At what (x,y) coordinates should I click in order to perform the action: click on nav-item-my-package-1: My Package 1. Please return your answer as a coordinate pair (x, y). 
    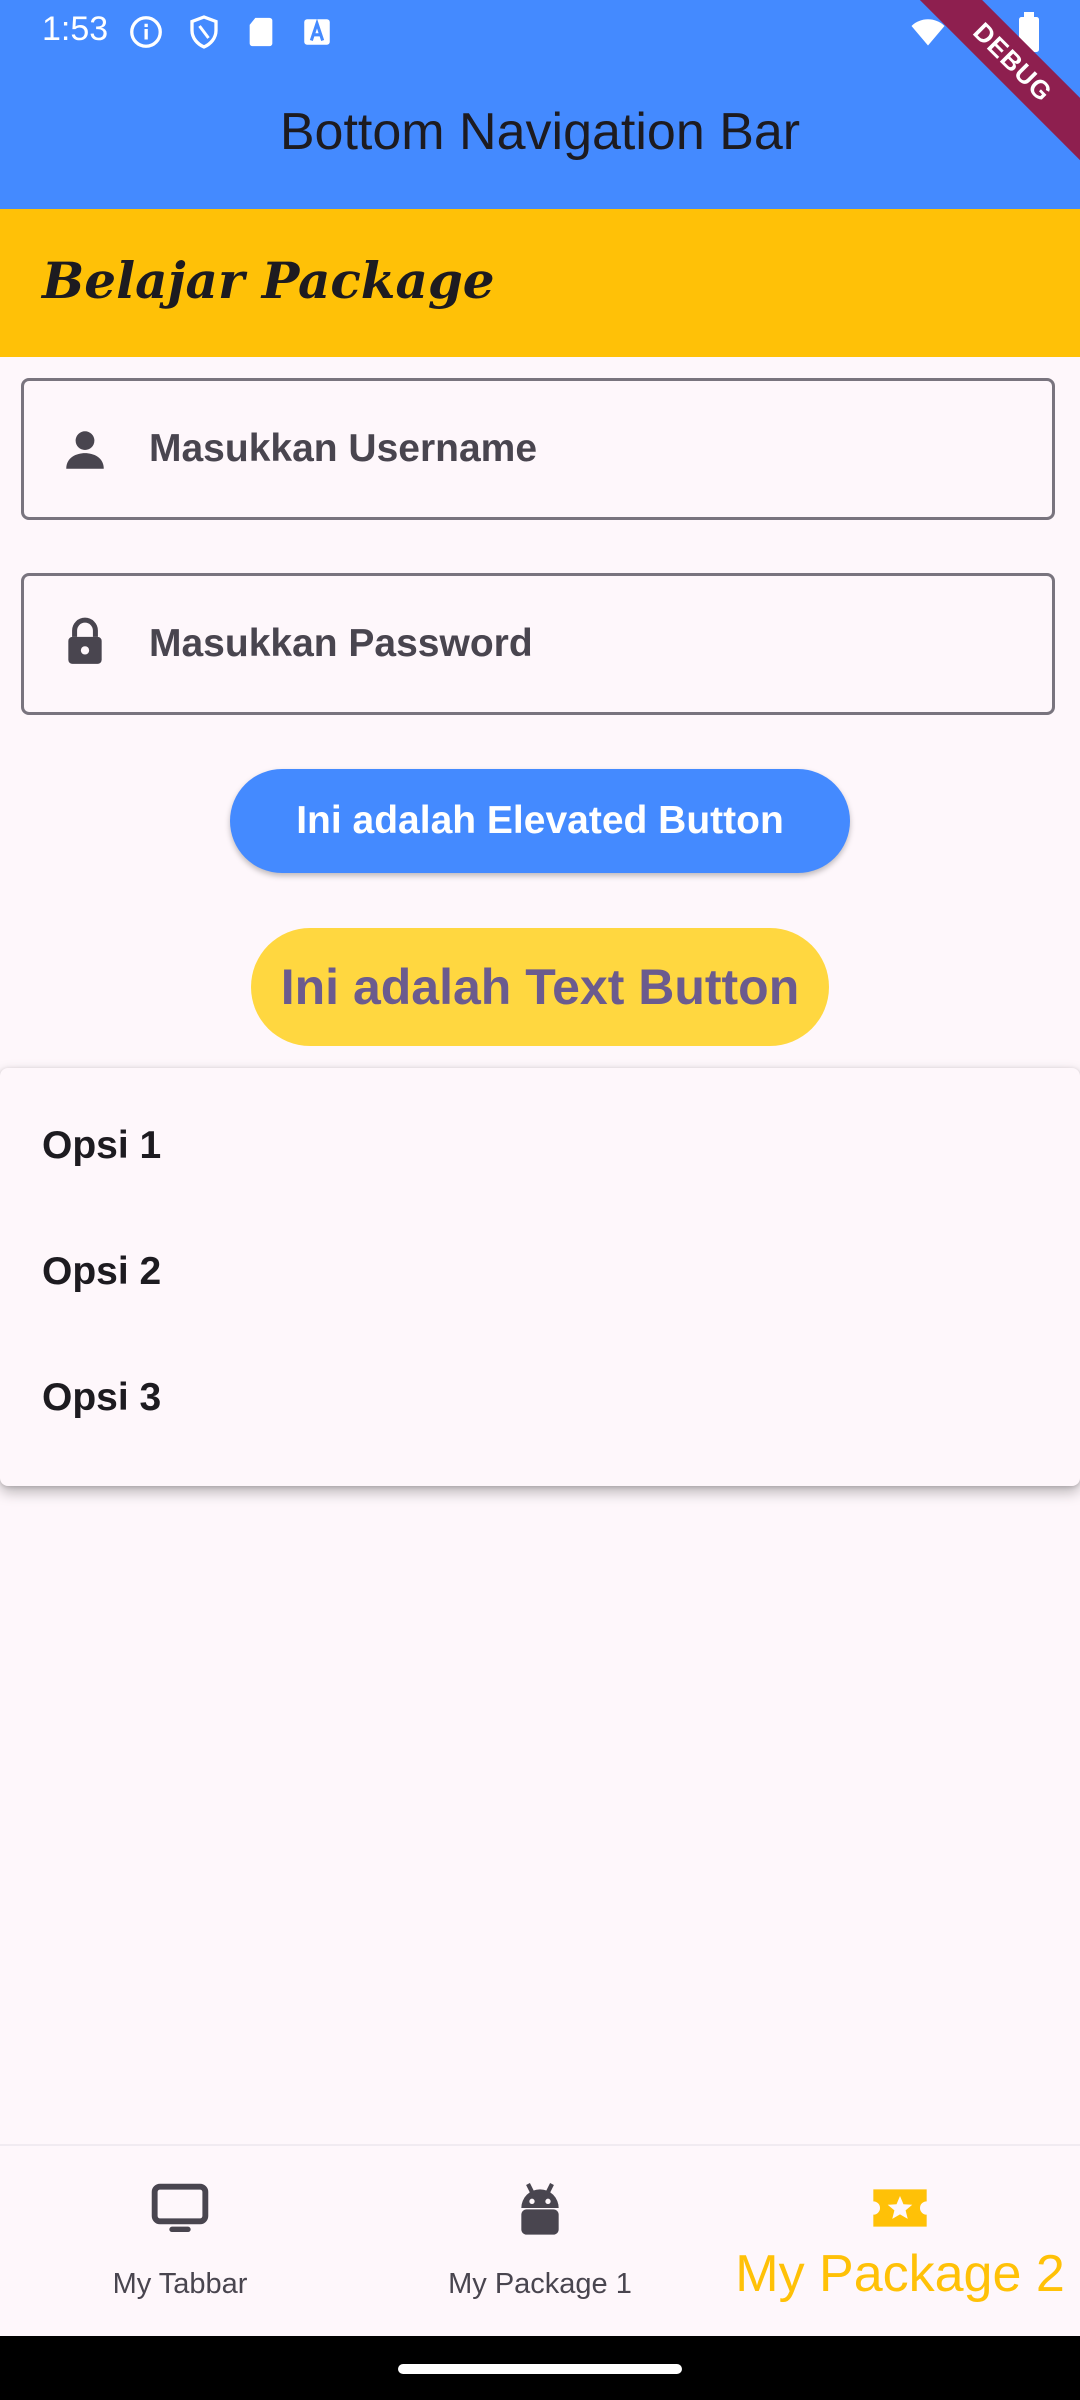
    Looking at the image, I should click on (540, 2242).